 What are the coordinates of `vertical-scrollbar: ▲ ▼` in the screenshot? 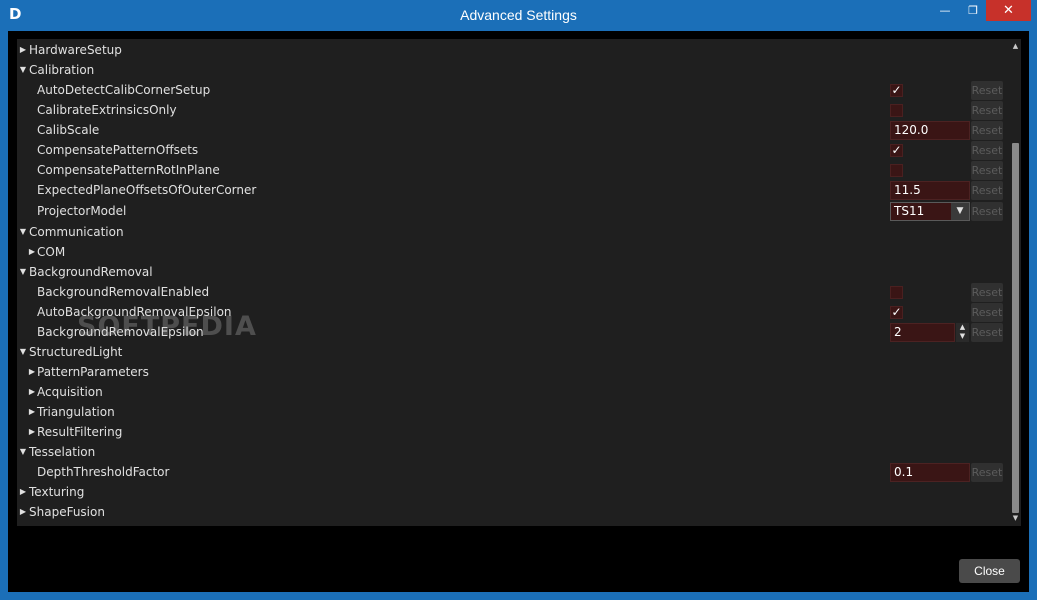 It's located at (1015, 282).